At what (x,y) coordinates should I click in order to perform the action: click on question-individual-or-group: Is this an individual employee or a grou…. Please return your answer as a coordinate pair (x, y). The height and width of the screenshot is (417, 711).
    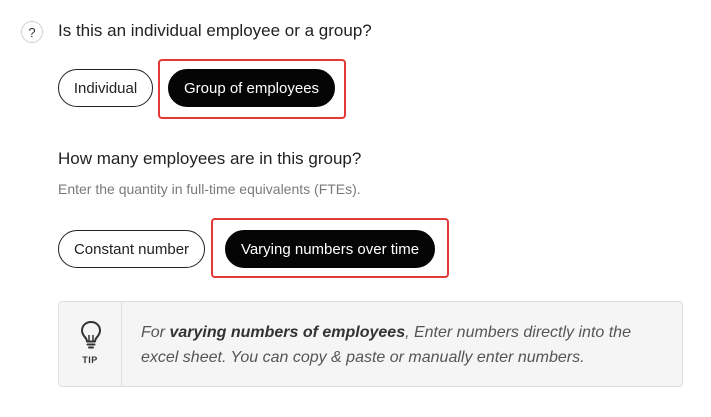
    Looking at the image, I should click on (215, 30).